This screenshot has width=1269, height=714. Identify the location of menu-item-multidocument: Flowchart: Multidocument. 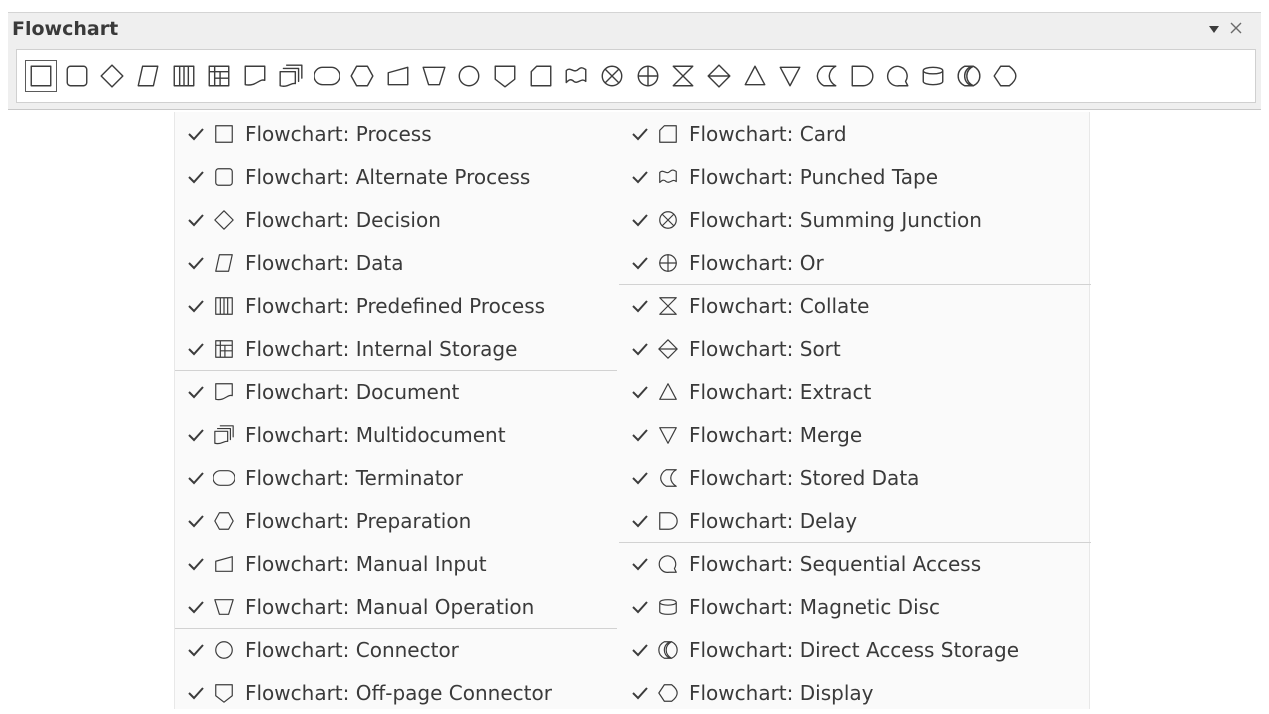
(396, 434).